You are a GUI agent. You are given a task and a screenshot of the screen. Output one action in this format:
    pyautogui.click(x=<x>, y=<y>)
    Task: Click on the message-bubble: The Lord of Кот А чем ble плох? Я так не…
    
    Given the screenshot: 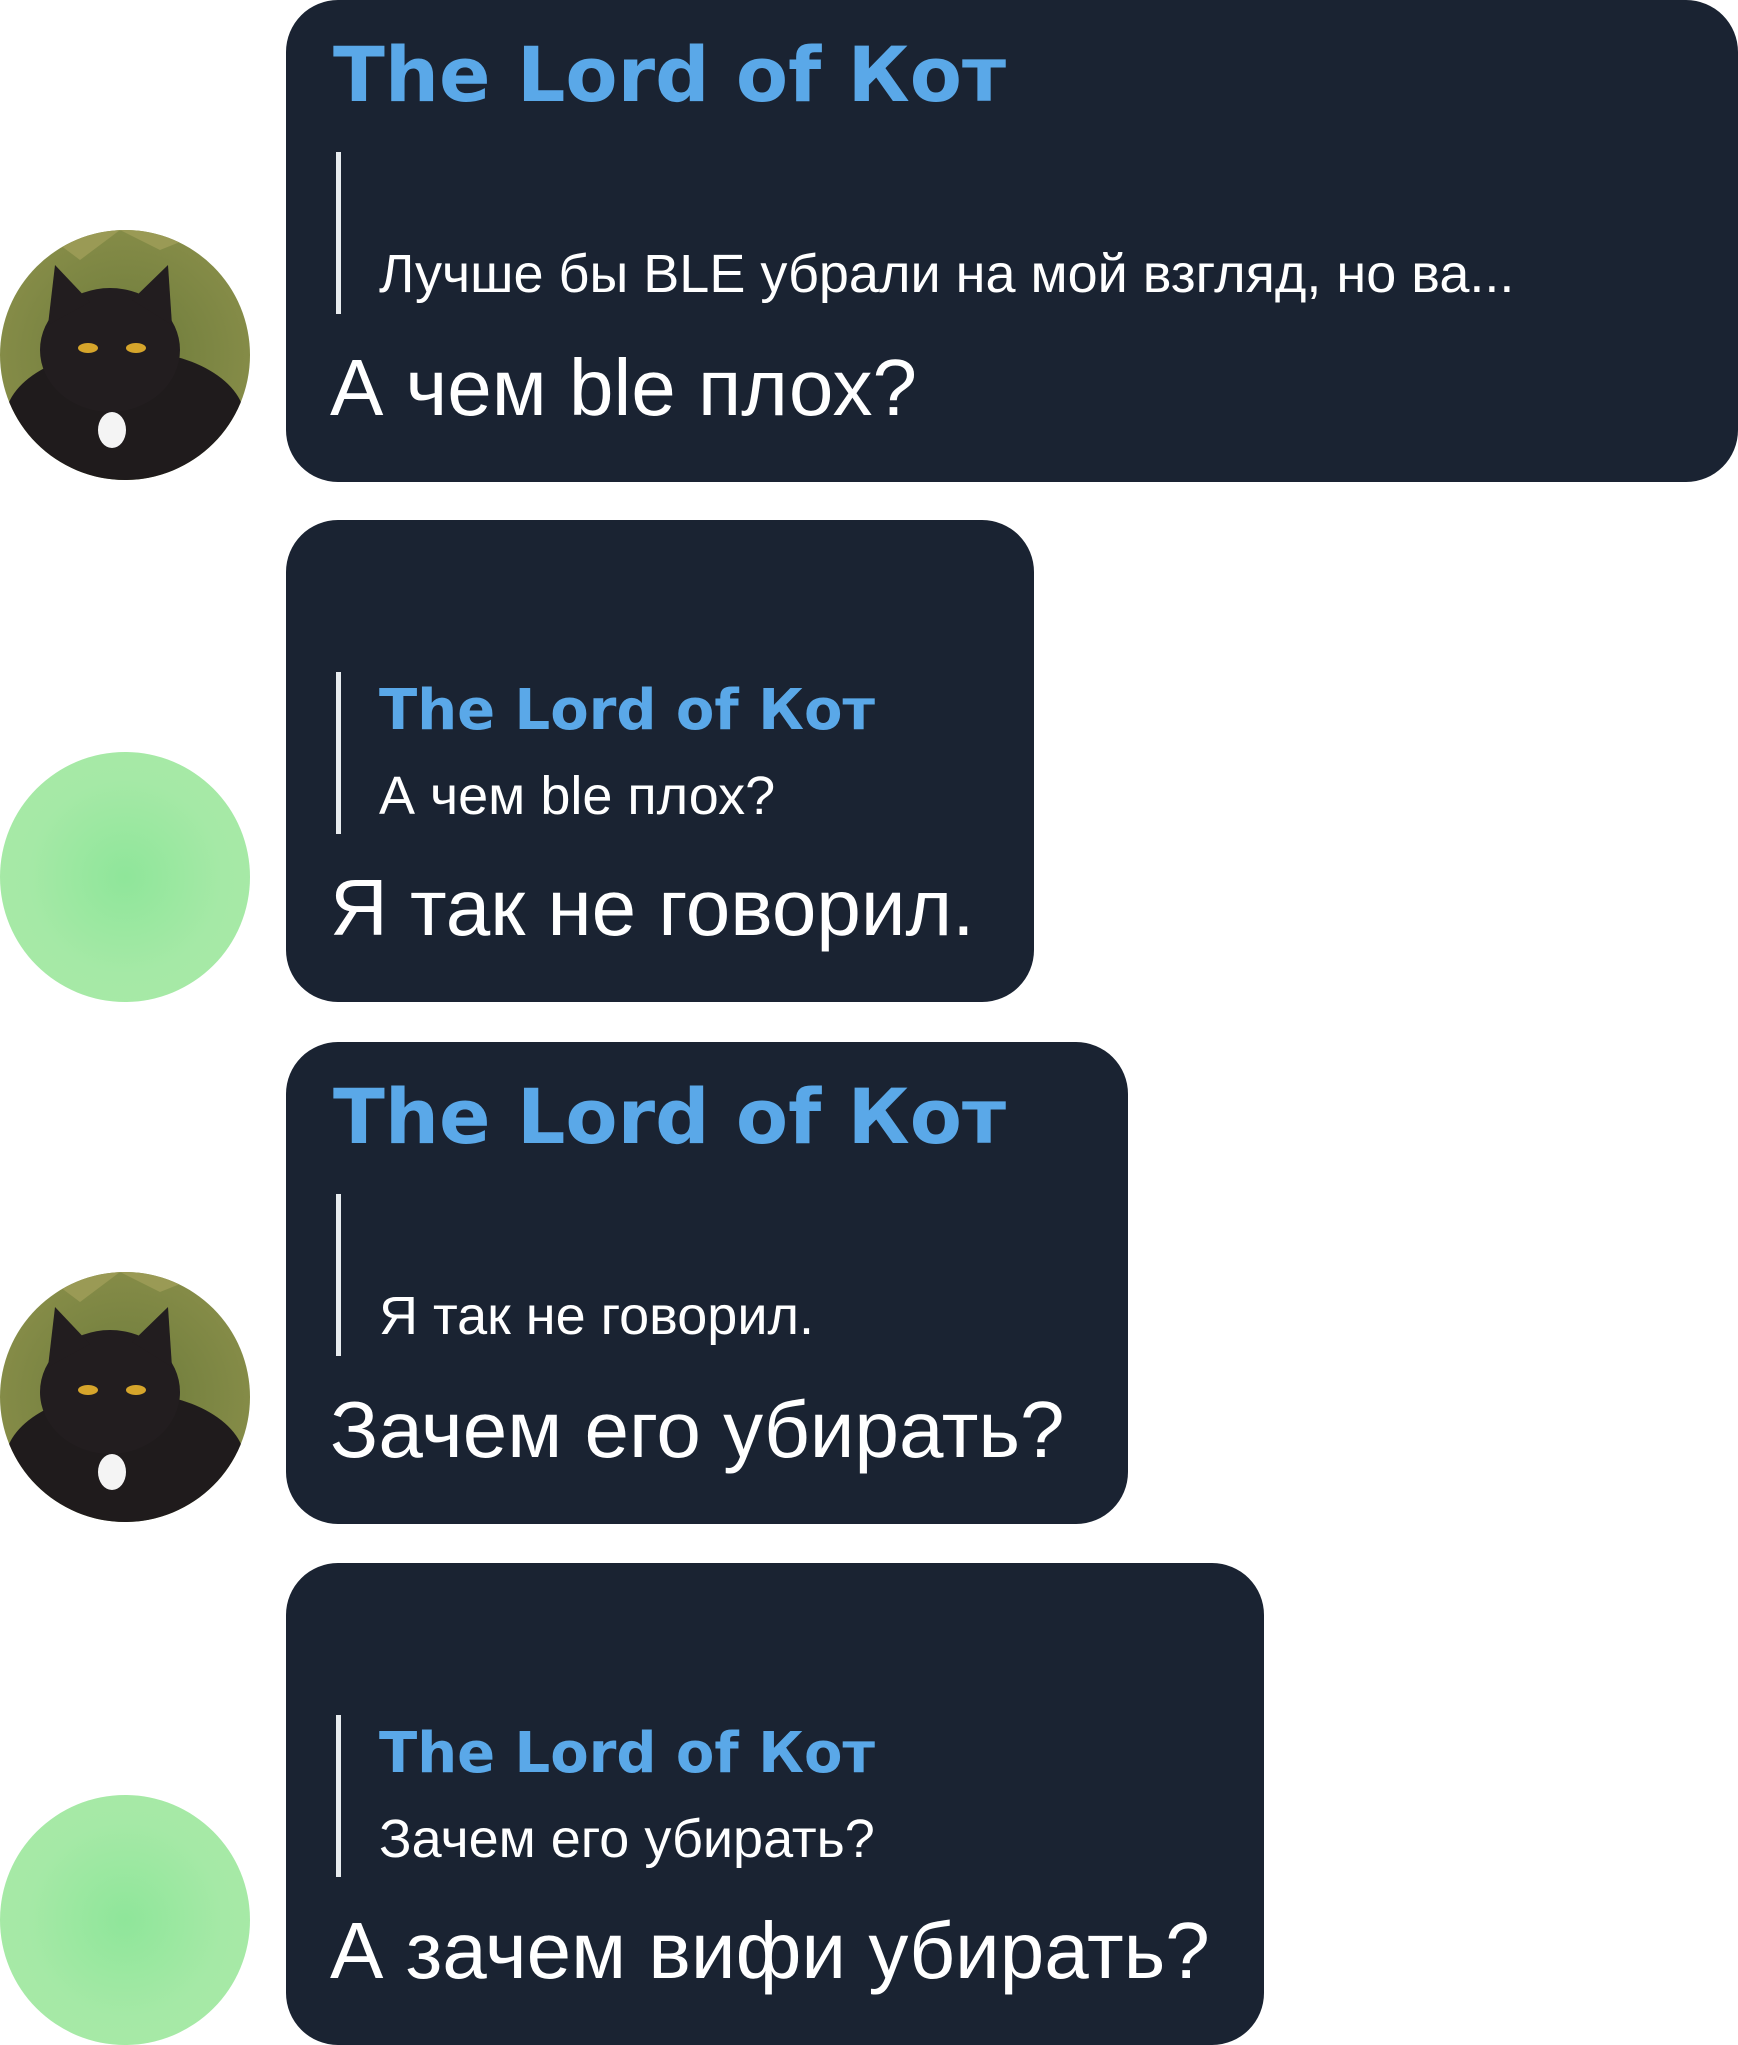 What is the action you would take?
    pyautogui.click(x=660, y=761)
    